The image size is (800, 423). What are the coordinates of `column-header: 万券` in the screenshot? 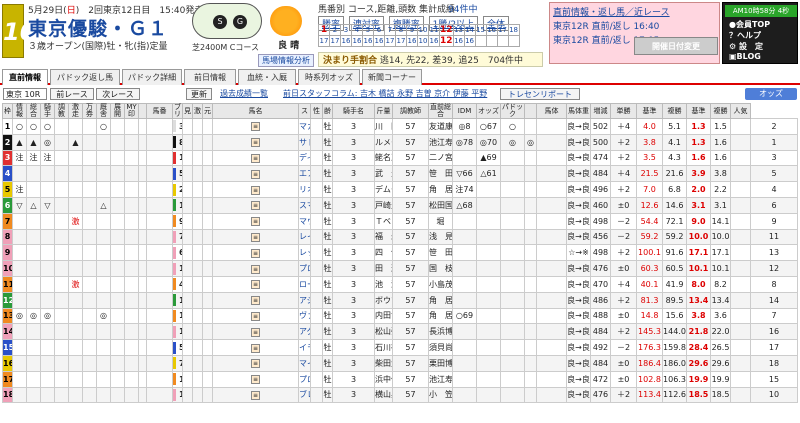 It's located at (89, 111).